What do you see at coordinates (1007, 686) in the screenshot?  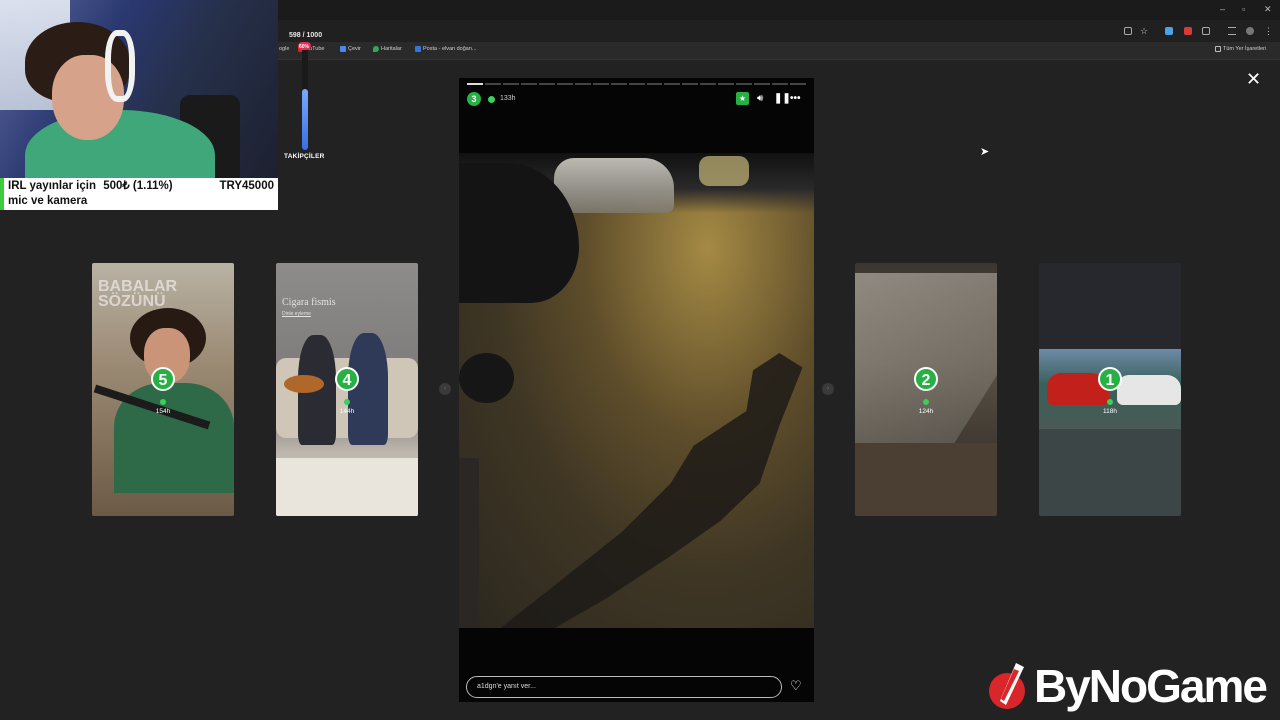 I see `bynogame-mark-icon` at bounding box center [1007, 686].